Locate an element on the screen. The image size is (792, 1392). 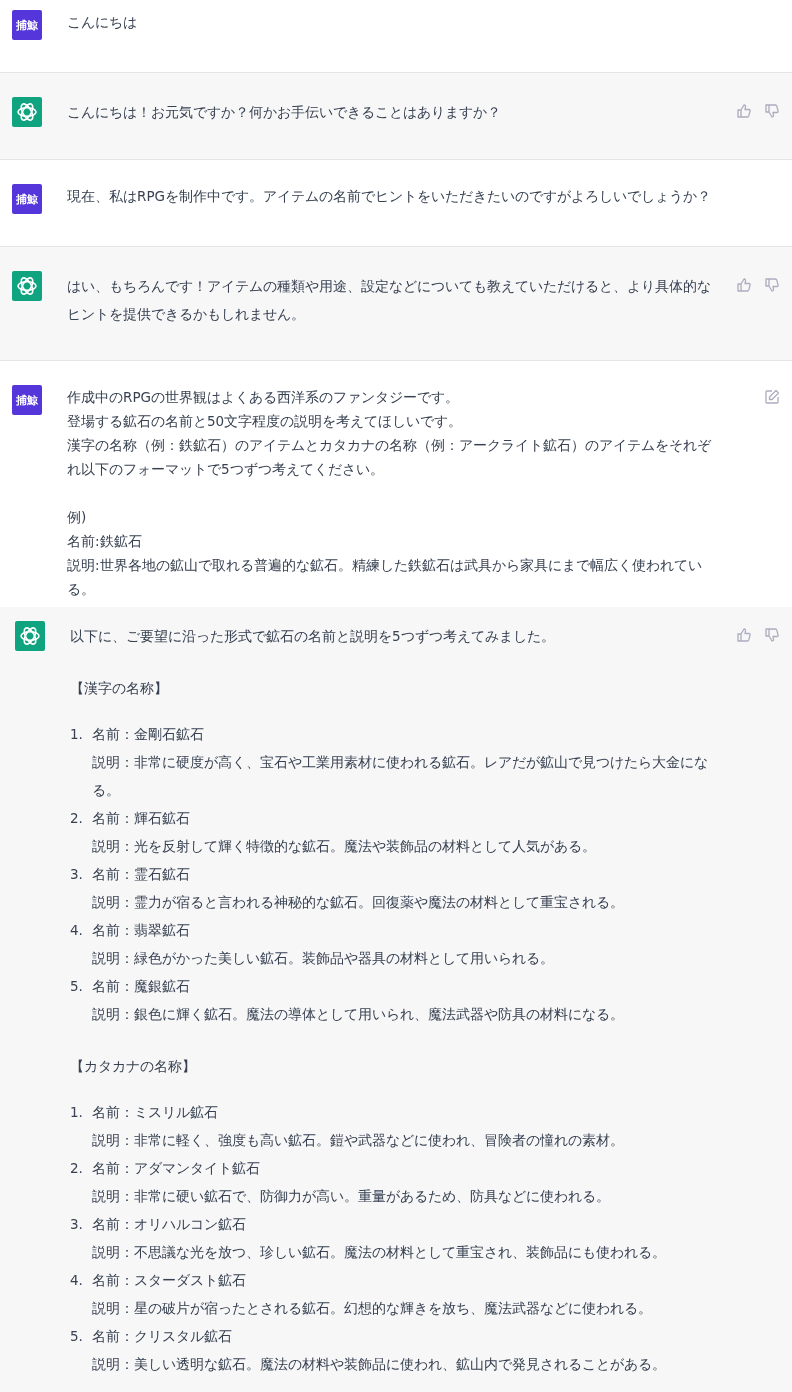
item-description: 説明：不思議な光を放つ、珍しい鉱石。魔法の材料として重宝され、装飾品にも使われる。 is located at coordinates (379, 1252).